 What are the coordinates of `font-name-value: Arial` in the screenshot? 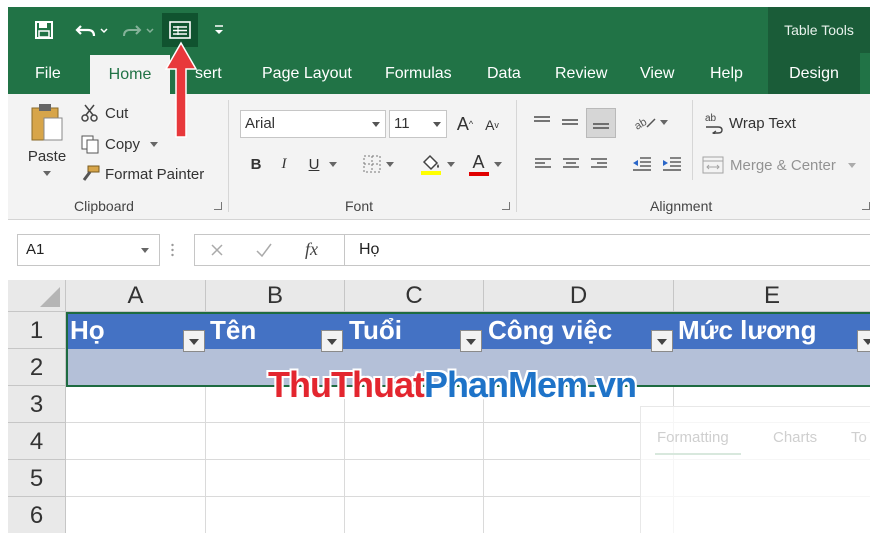 It's located at (260, 123).